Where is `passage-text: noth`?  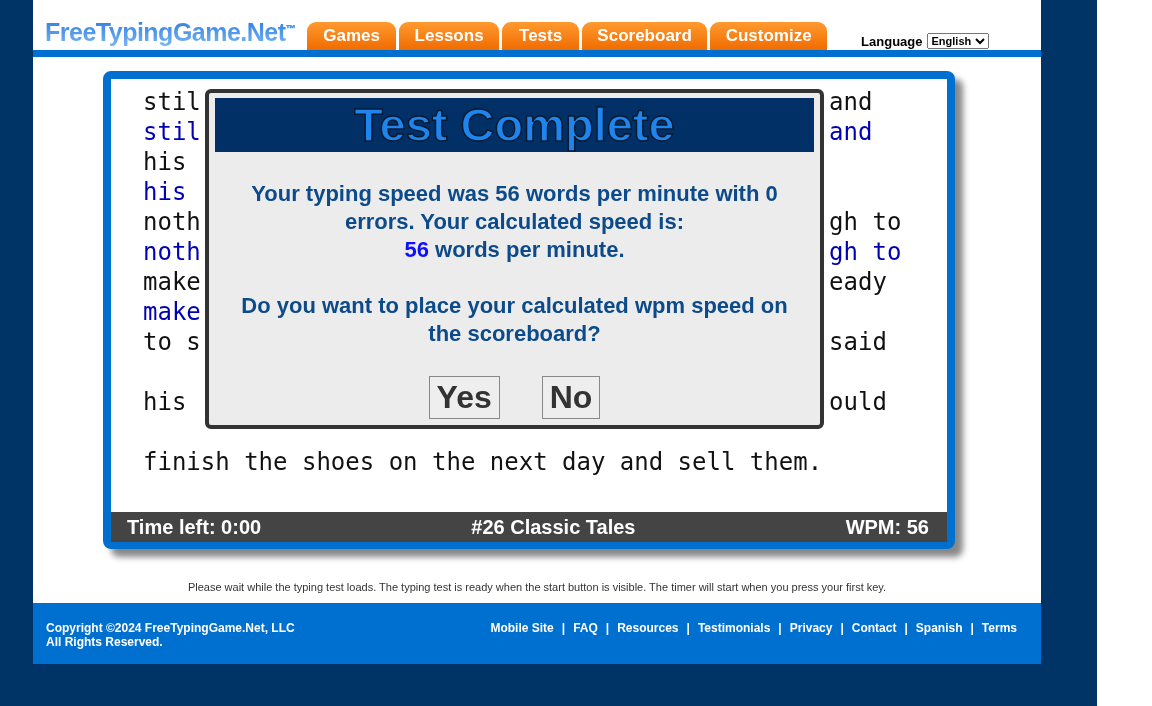
passage-text: noth is located at coordinates (172, 222).